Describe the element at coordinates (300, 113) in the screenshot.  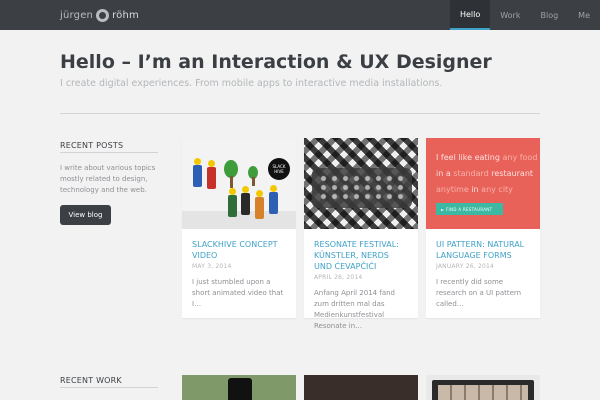
I see `divider` at that location.